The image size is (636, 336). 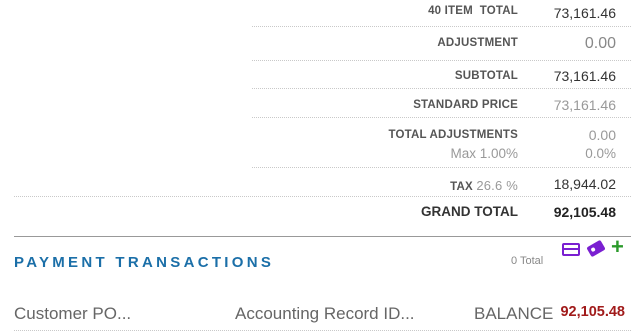 What do you see at coordinates (584, 212) in the screenshot?
I see `grand-total-value: 92,105.48` at bounding box center [584, 212].